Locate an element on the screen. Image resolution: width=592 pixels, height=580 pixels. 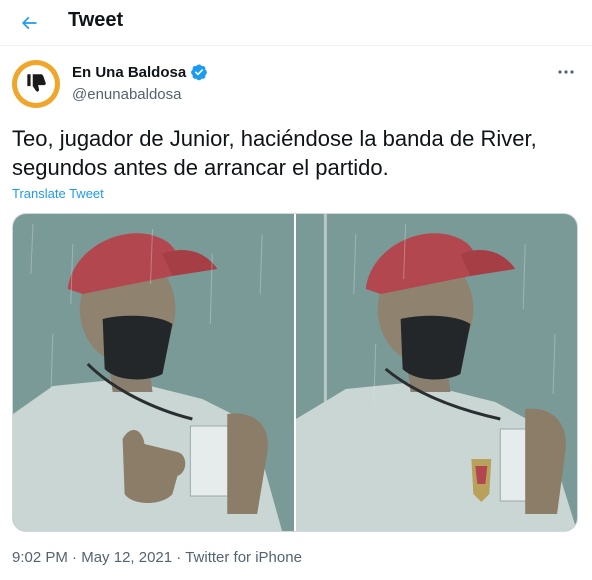
author-display-name: En Una Baldosa is located at coordinates (140, 72).